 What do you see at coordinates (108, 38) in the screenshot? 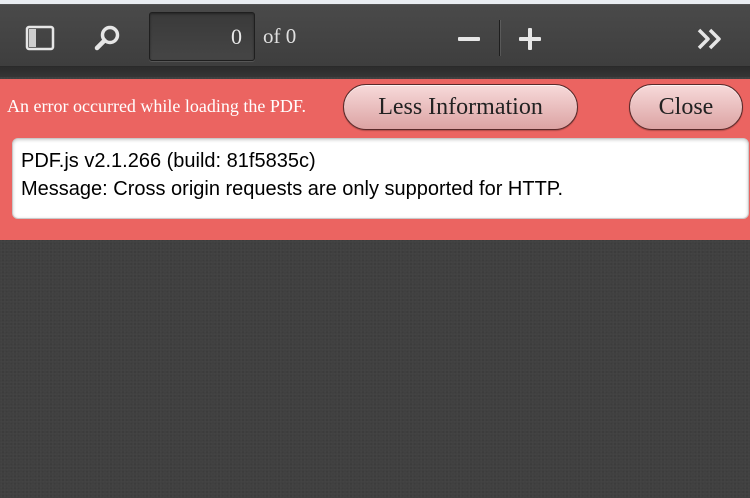
I see `search-icon` at bounding box center [108, 38].